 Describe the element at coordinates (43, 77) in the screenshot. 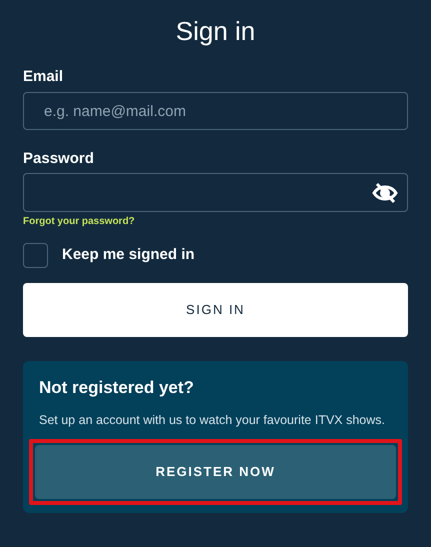

I see `field-label: Email` at that location.